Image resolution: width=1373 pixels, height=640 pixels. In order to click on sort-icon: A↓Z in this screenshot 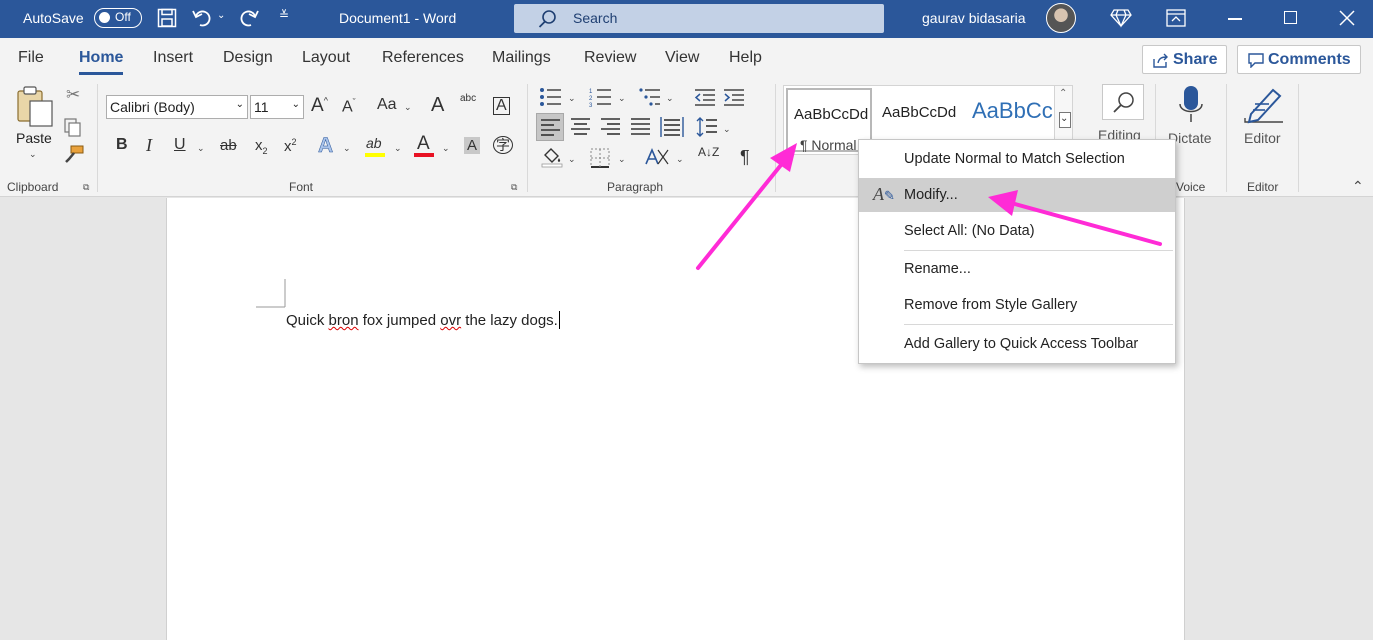, I will do `click(708, 152)`.